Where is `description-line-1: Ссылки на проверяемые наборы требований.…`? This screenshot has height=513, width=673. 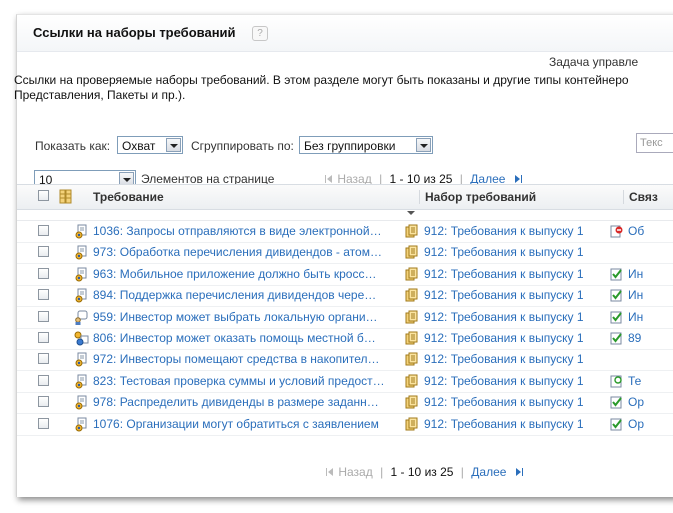
description-line-1: Ссылки на проверяемые наборы требований.… is located at coordinates (321, 80).